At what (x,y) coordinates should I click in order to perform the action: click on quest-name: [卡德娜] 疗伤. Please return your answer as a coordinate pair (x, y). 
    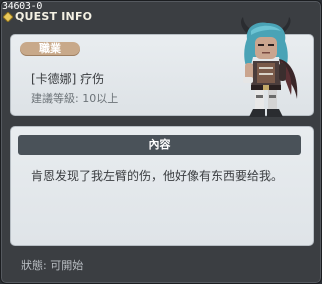
    Looking at the image, I should click on (68, 79).